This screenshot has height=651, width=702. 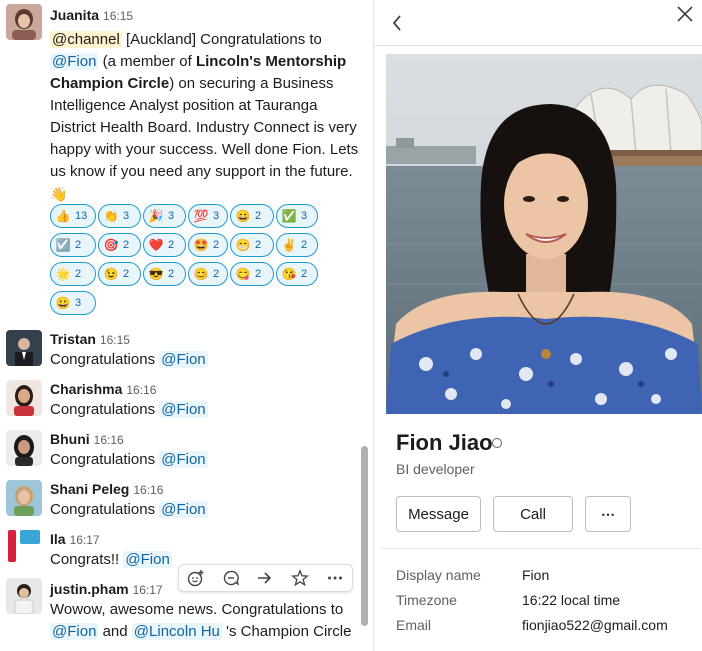 What do you see at coordinates (73, 216) in the screenshot?
I see `reaction-pill: 👍 13` at bounding box center [73, 216].